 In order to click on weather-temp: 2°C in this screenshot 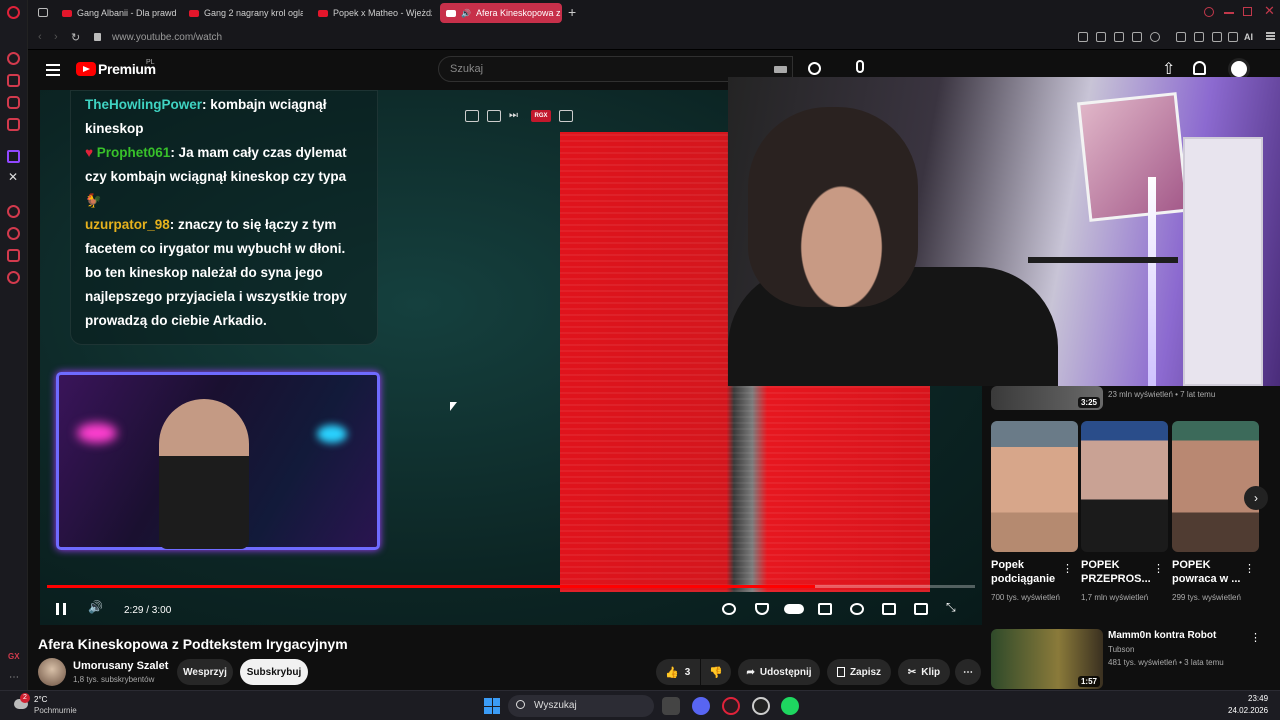, I will do `click(40, 699)`.